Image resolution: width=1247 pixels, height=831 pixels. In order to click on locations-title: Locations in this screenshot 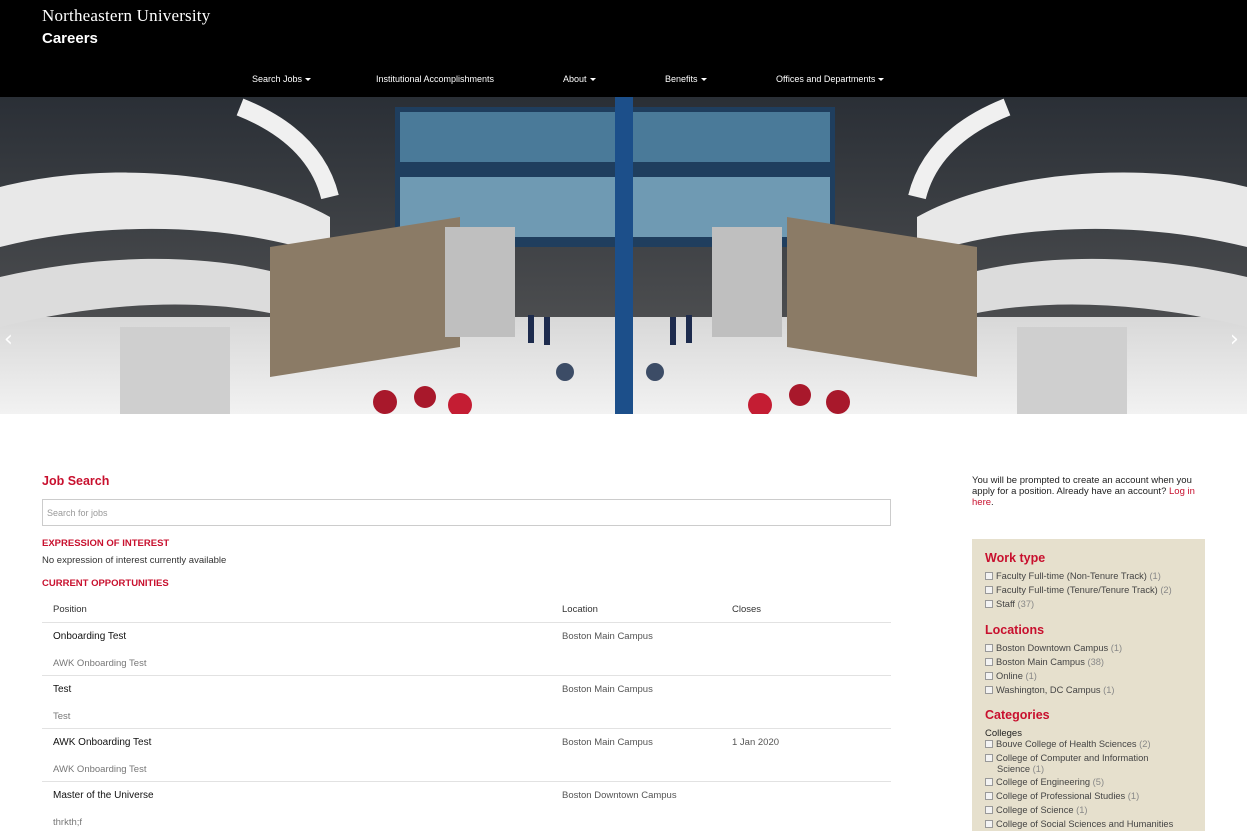, I will do `click(1015, 630)`.